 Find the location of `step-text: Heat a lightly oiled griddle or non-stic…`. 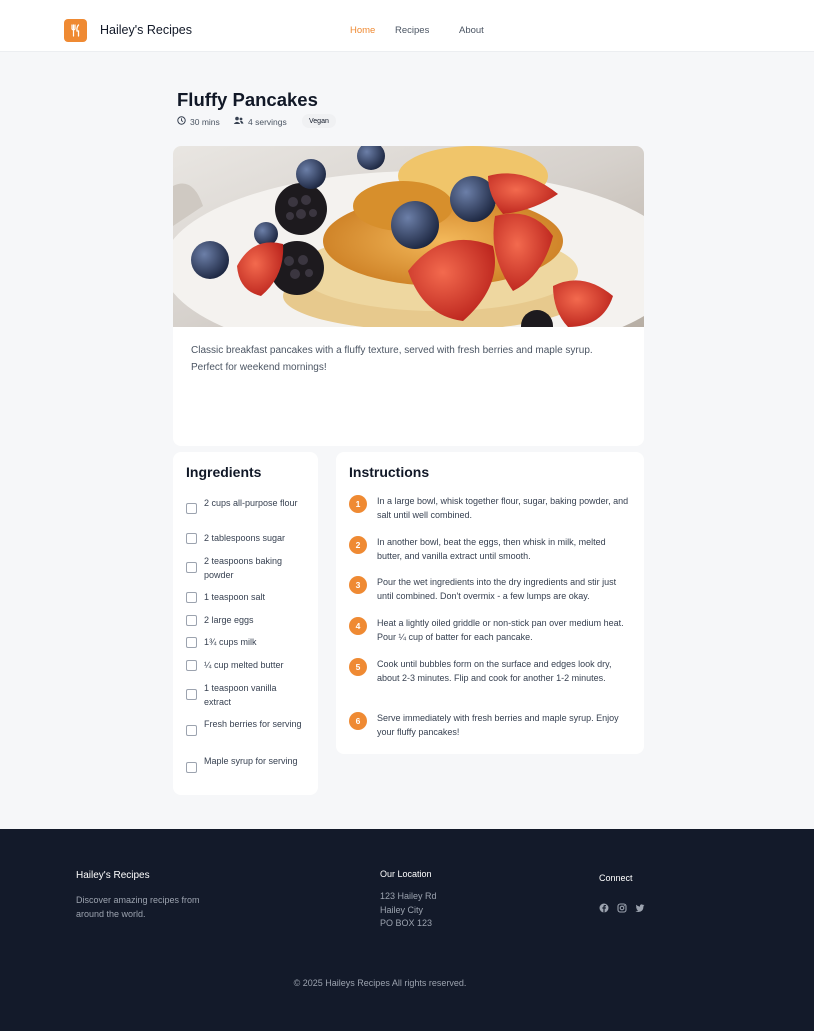

step-text: Heat a lightly oiled griddle or non-stic… is located at coordinates (500, 630).